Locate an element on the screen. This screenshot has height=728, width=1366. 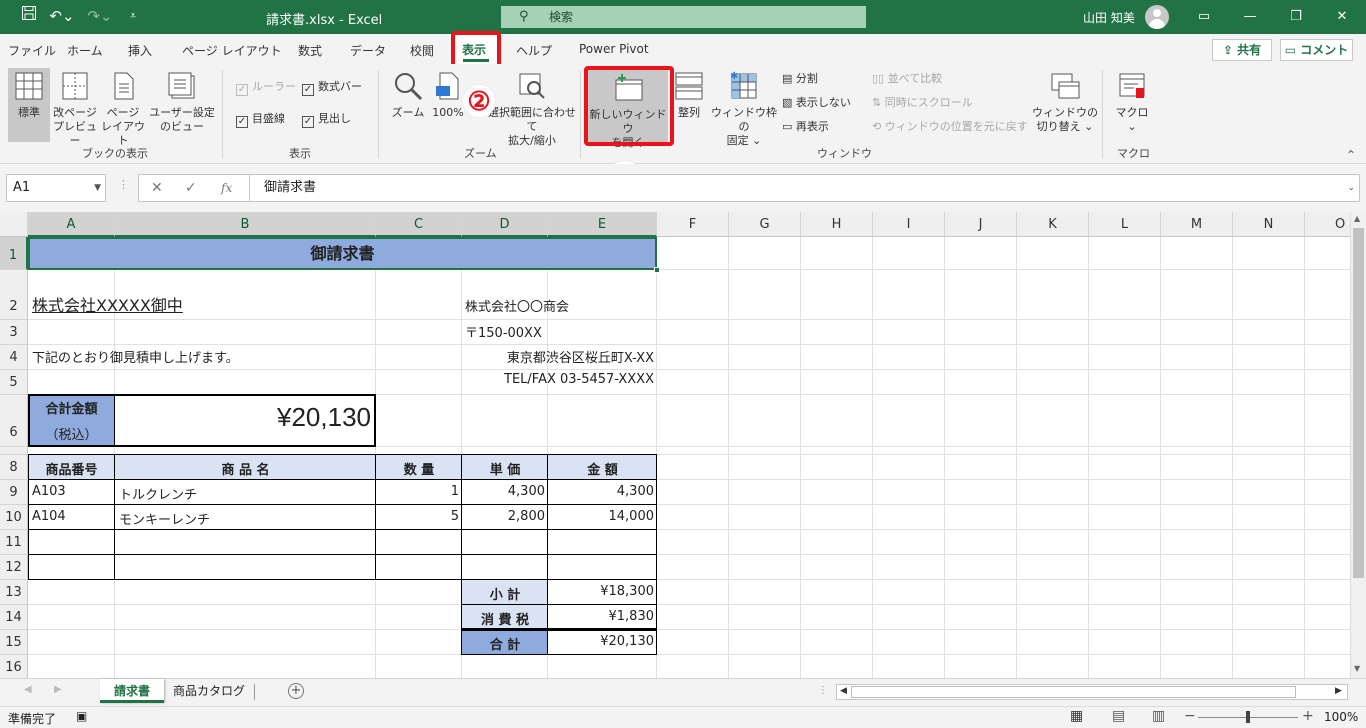
scroll-right-icon: ▶ is located at coordinates (1338, 691).